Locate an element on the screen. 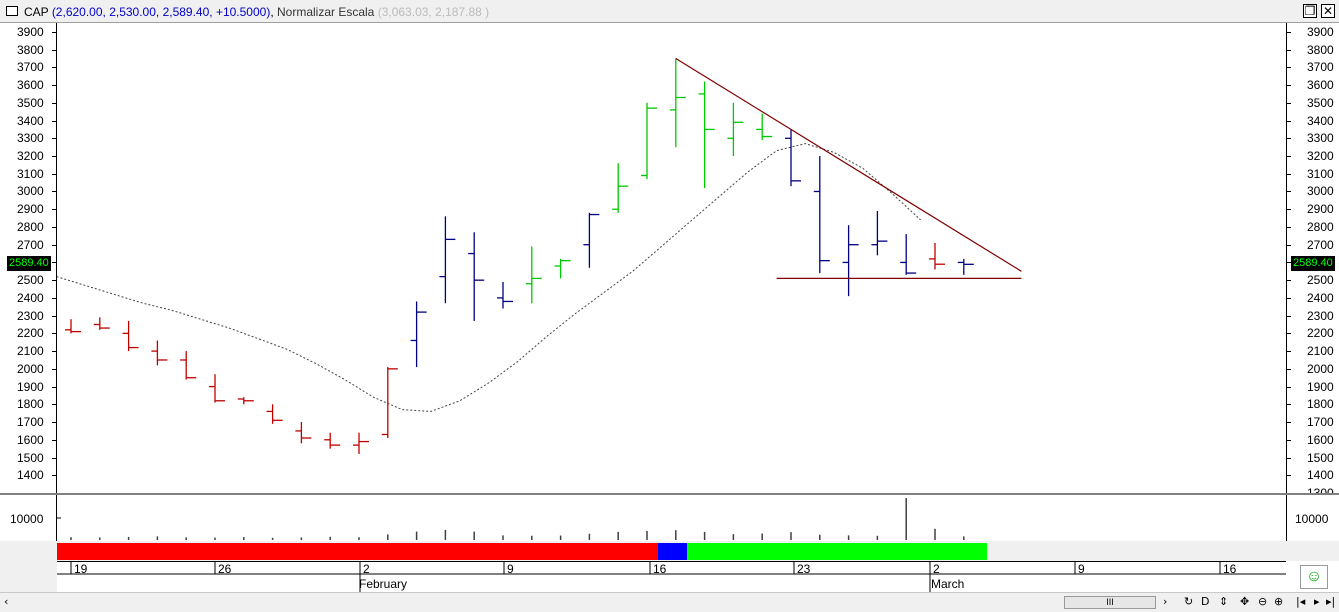  price-axis-label: 3200 is located at coordinates (1320, 156).